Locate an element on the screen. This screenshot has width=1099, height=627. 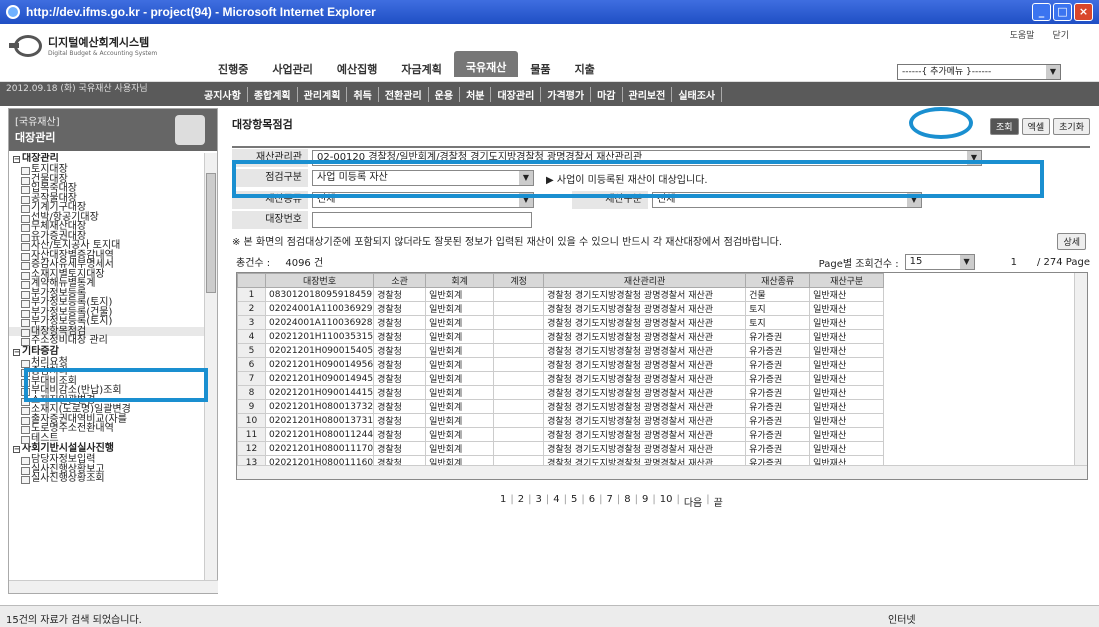
column-header: 대장번호 is located at coordinates (319, 280).